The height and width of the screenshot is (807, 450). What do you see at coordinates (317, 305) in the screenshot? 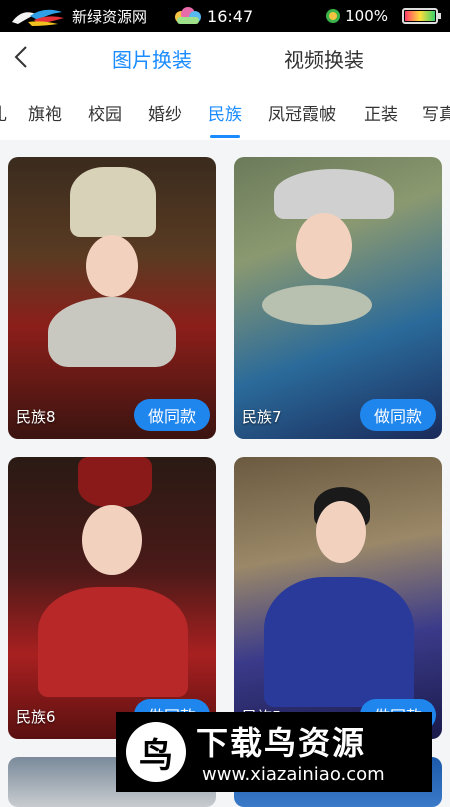
I see `silver-collar-image` at bounding box center [317, 305].